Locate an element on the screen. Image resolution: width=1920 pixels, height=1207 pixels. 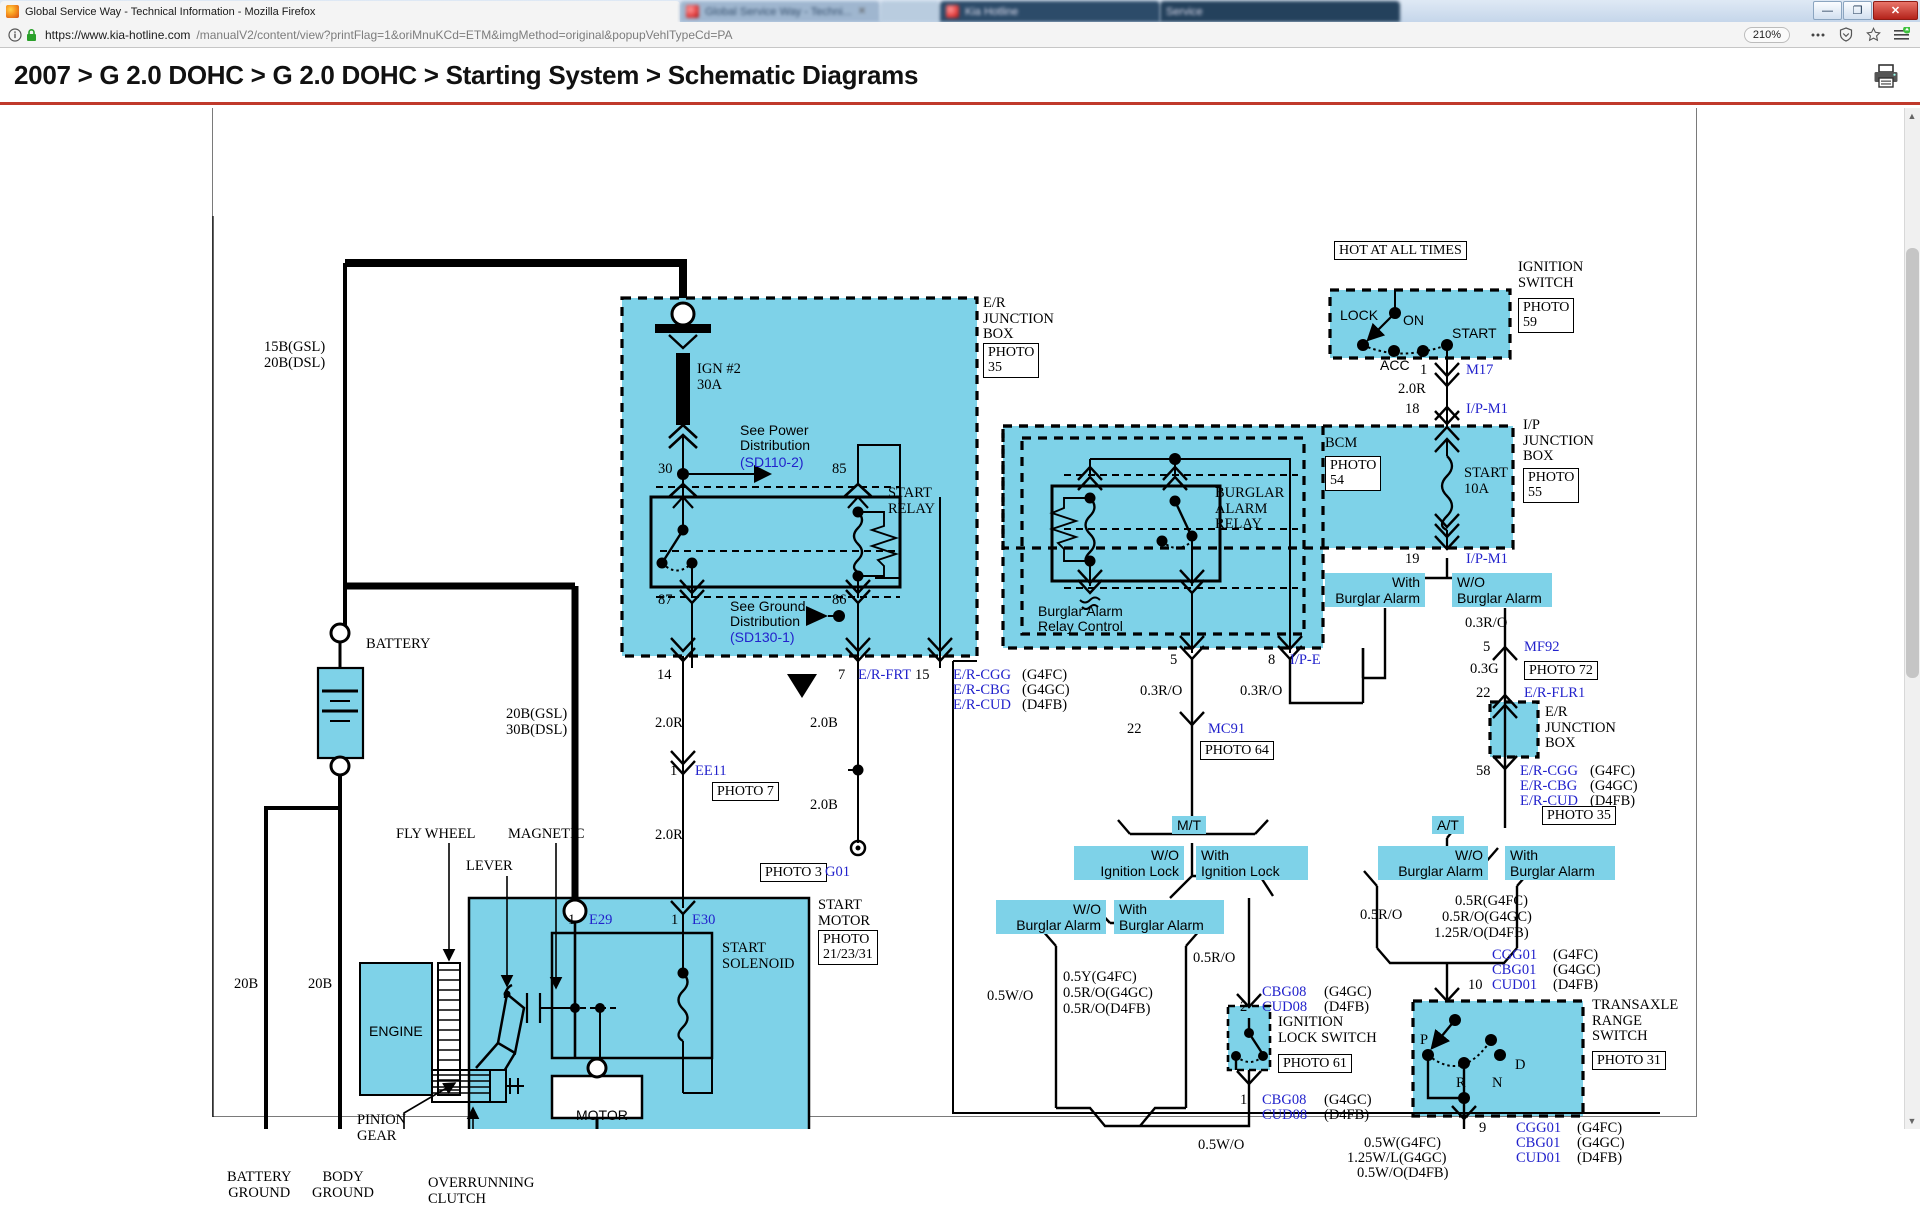
label-0-3ro-a: 0.3R/O is located at coordinates (1486, 623).